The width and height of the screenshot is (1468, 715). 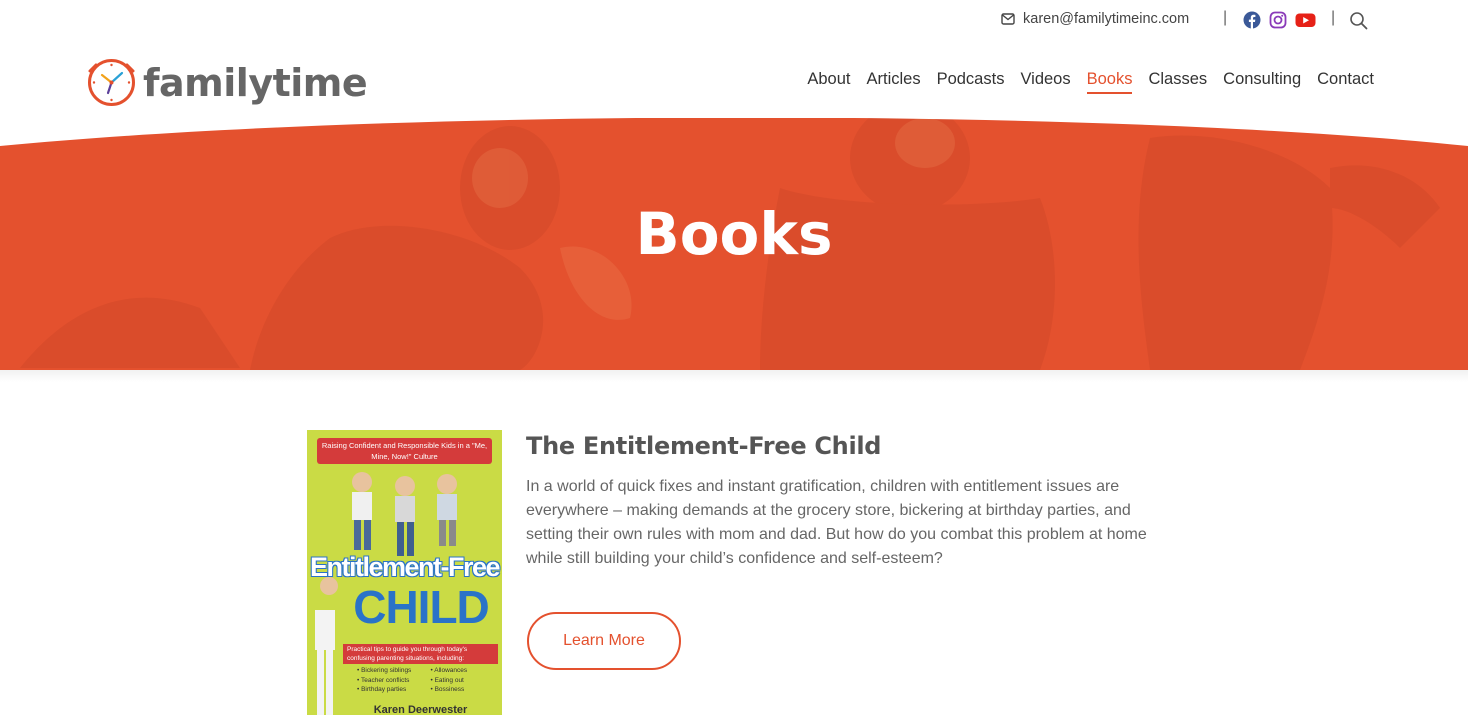 I want to click on cover-bullet: • Bossiness, so click(x=447, y=689).